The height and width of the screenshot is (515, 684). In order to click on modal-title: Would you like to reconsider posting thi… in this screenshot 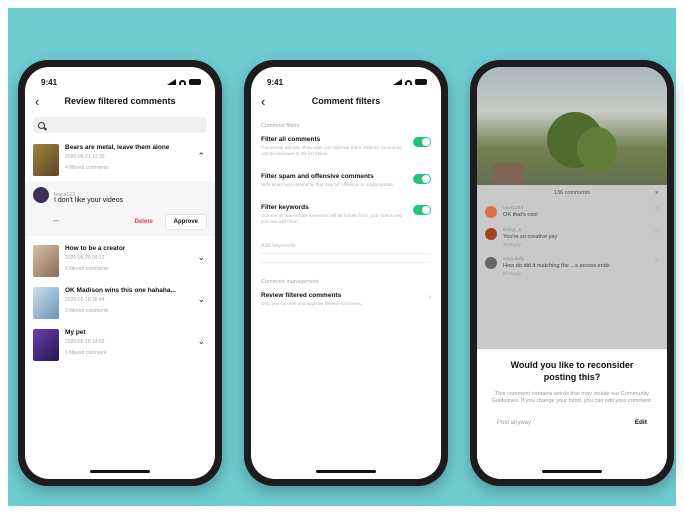, I will do `click(572, 371)`.